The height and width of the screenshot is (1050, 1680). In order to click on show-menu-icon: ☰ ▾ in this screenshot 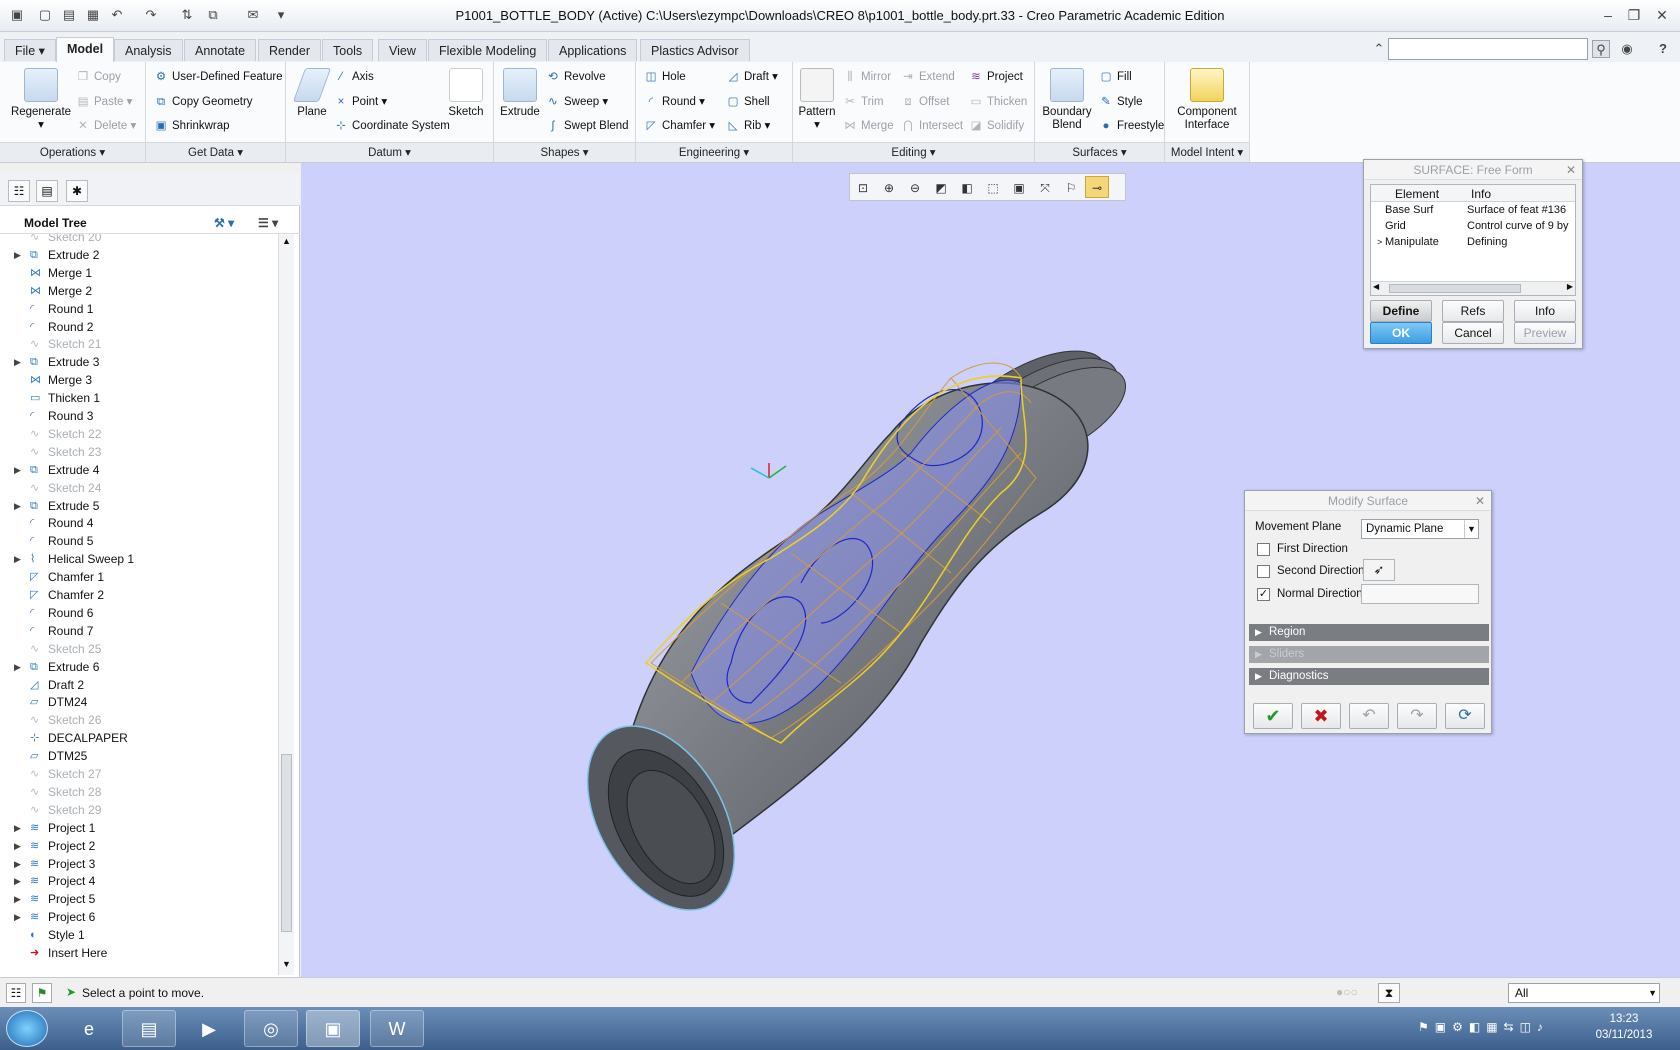, I will do `click(268, 223)`.